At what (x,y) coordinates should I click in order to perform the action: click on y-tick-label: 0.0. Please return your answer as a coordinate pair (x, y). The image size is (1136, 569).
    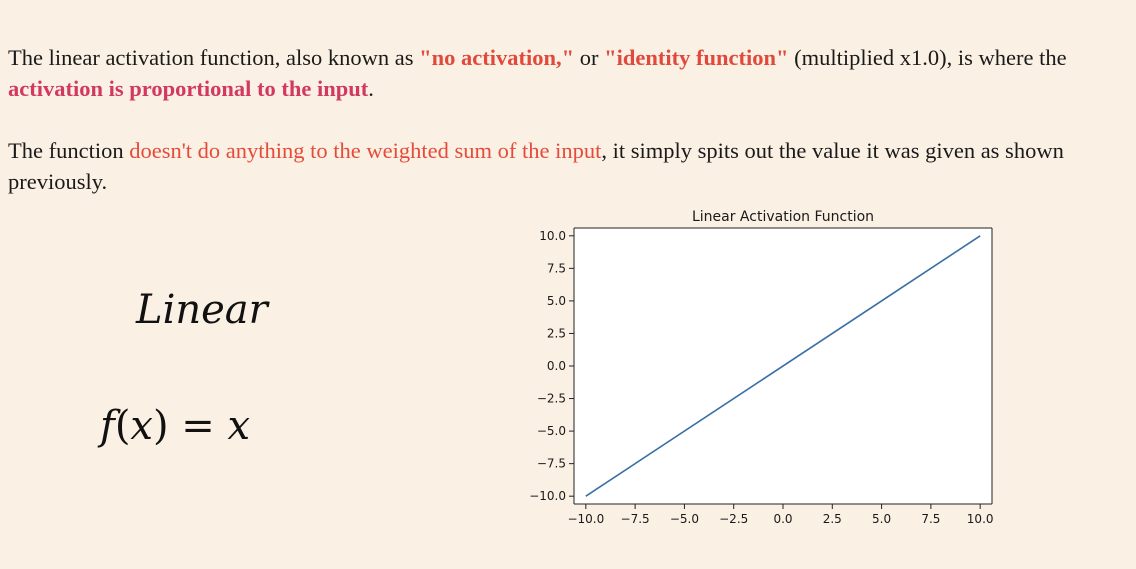
    Looking at the image, I should click on (556, 366).